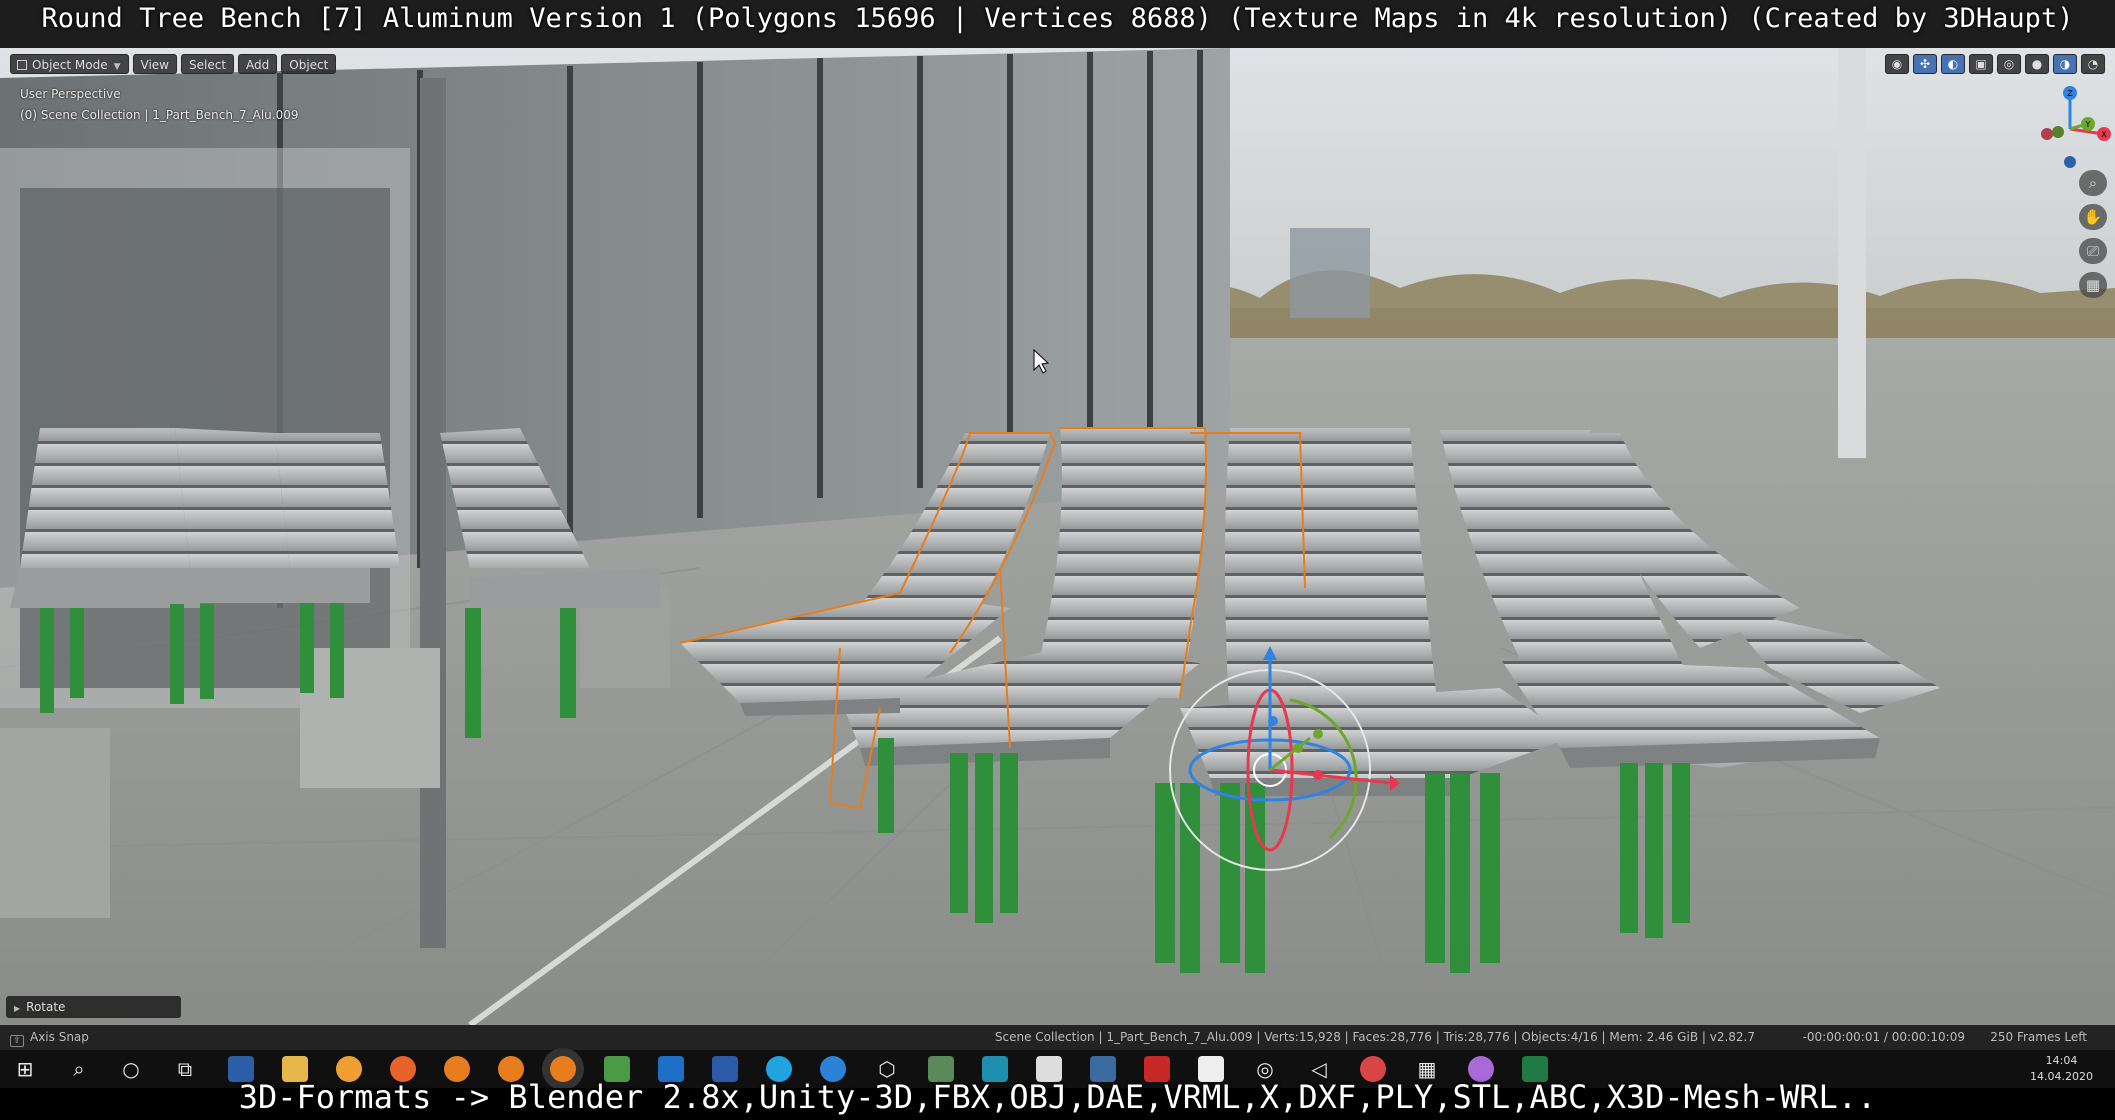  Describe the element at coordinates (2061, 1060) in the screenshot. I see `clock-time: 14:04` at that location.